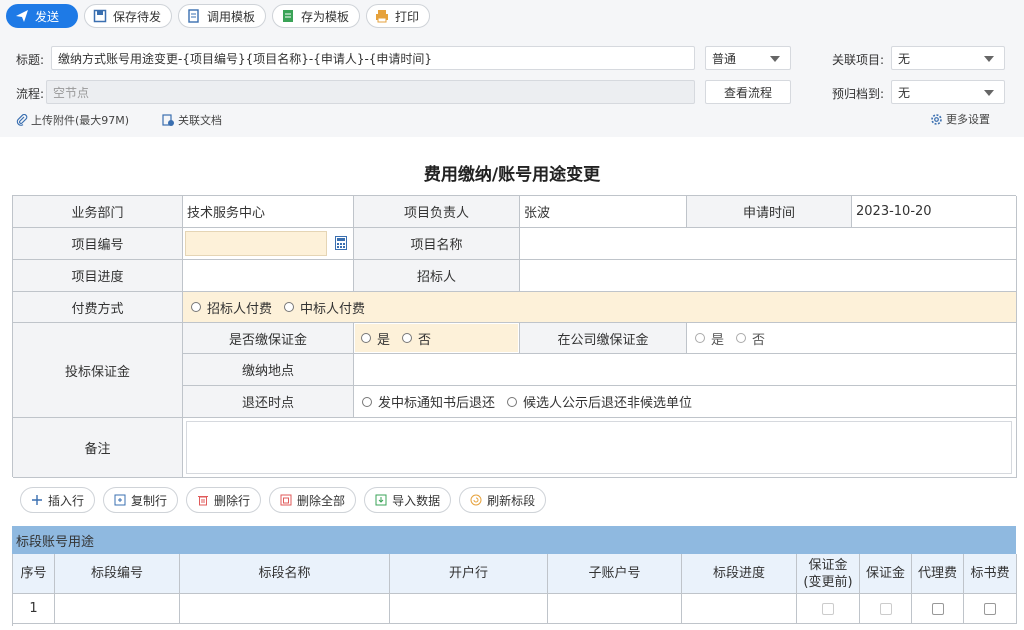 The width and height of the screenshot is (1024, 630). I want to click on insert-row-button: 插入行, so click(58, 500).